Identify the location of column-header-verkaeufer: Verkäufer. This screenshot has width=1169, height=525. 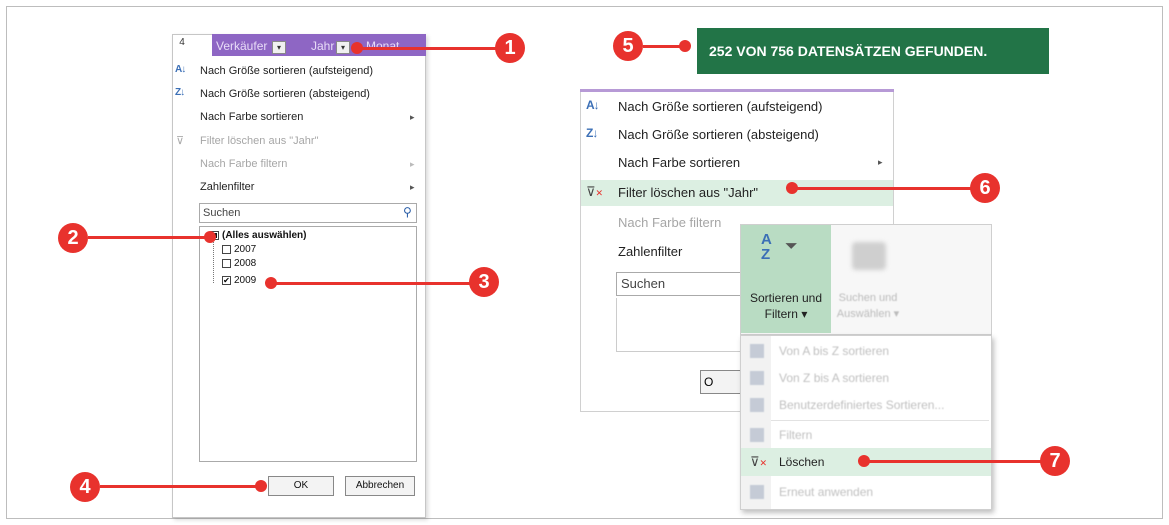
(242, 46).